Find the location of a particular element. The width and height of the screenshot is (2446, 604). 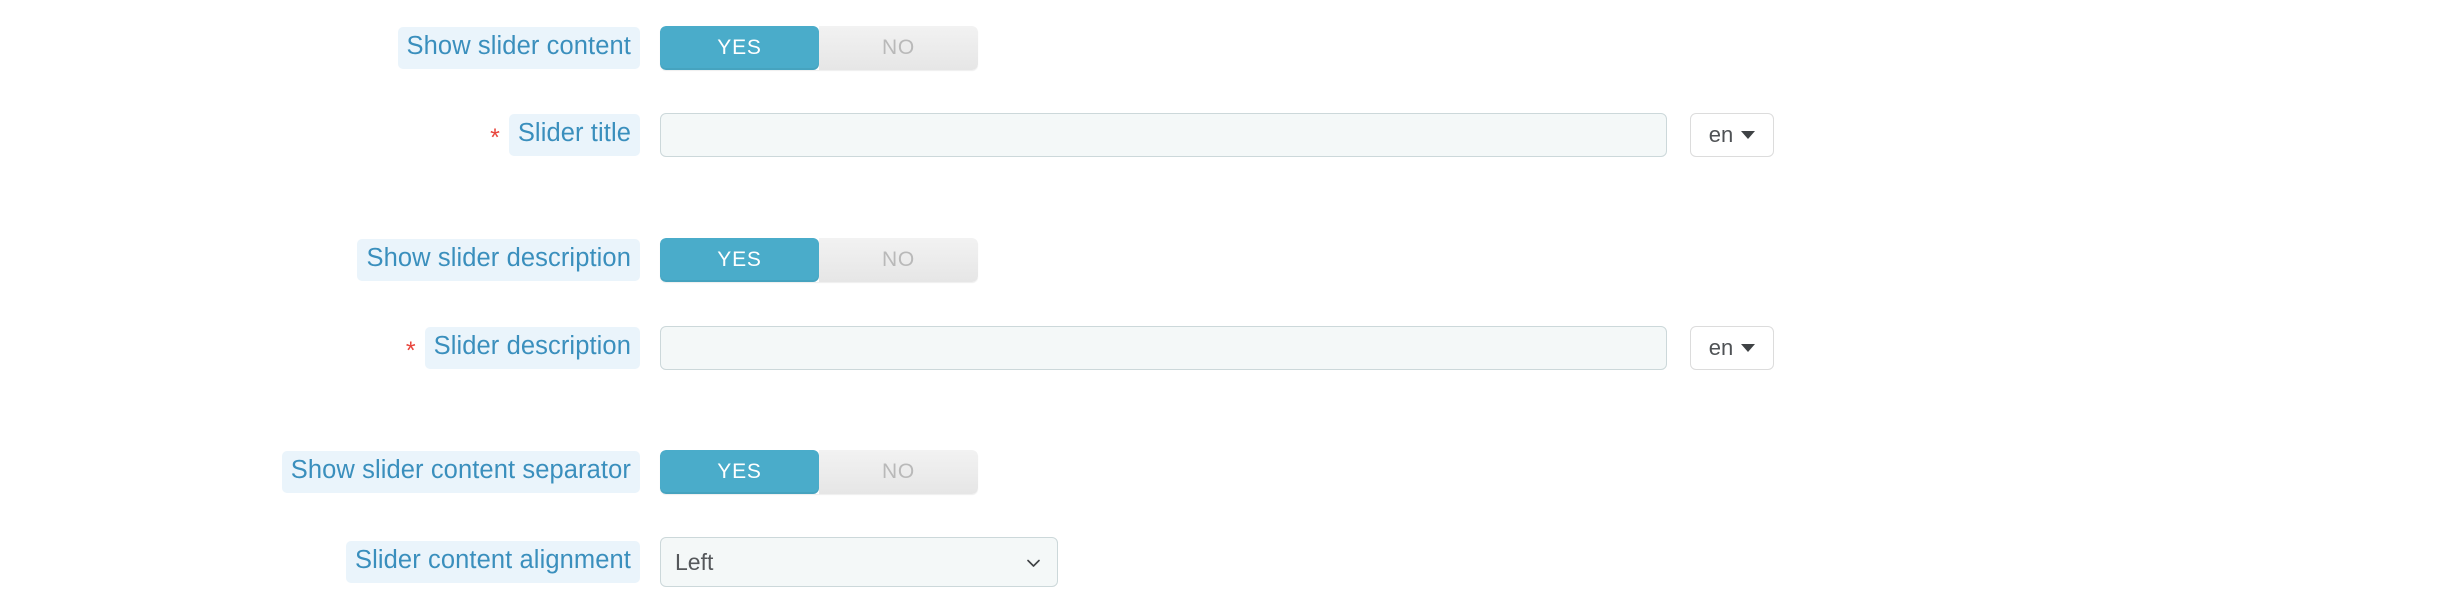

form-row-slider-title: * Slider title en is located at coordinates (887, 135).